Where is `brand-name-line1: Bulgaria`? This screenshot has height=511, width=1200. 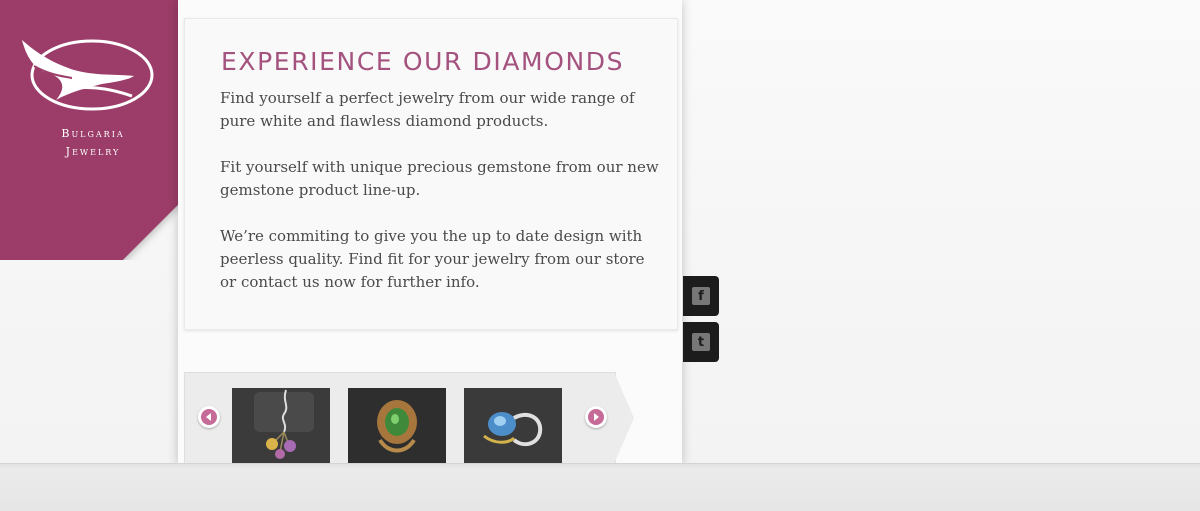 brand-name-line1: Bulgaria is located at coordinates (93, 133).